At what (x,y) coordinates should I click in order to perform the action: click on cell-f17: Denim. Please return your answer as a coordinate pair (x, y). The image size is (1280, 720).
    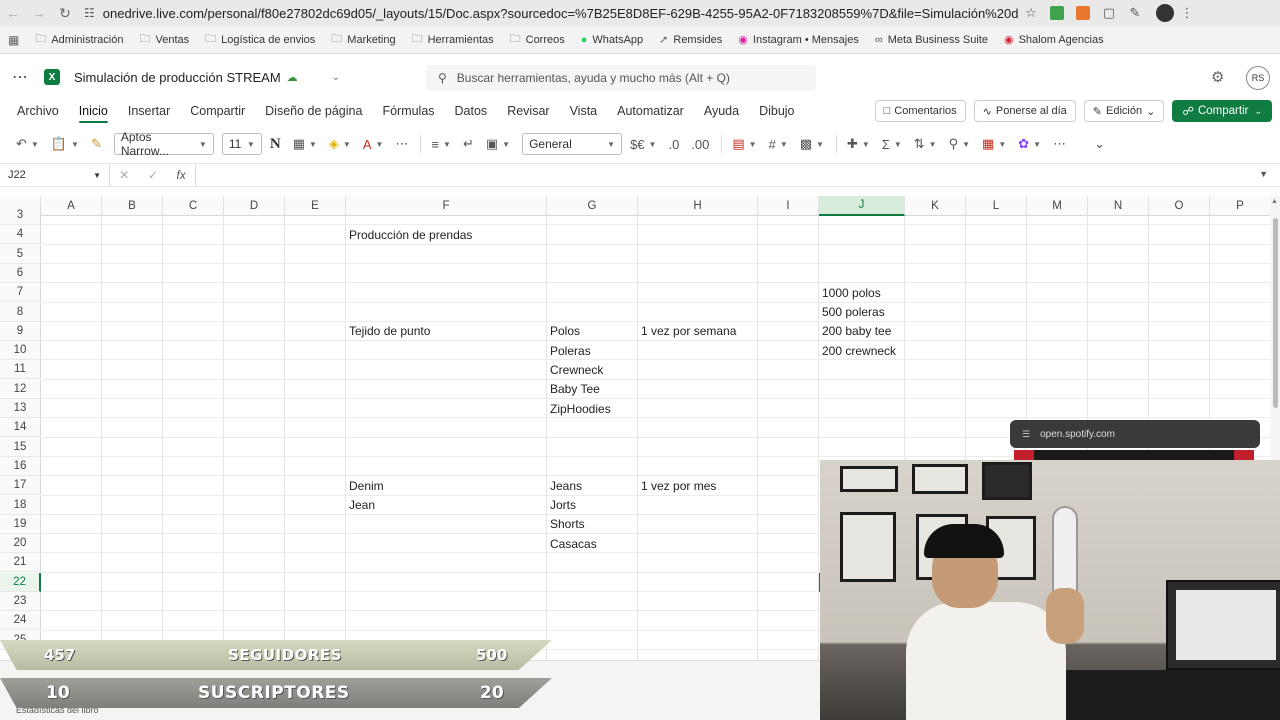
    Looking at the image, I should click on (365, 485).